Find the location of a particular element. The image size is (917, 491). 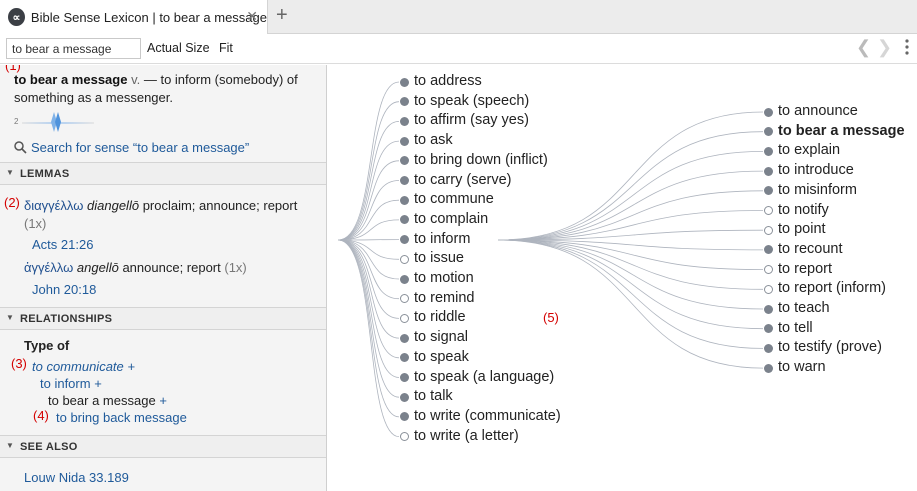

section-title: LEMMAS is located at coordinates (45, 174).